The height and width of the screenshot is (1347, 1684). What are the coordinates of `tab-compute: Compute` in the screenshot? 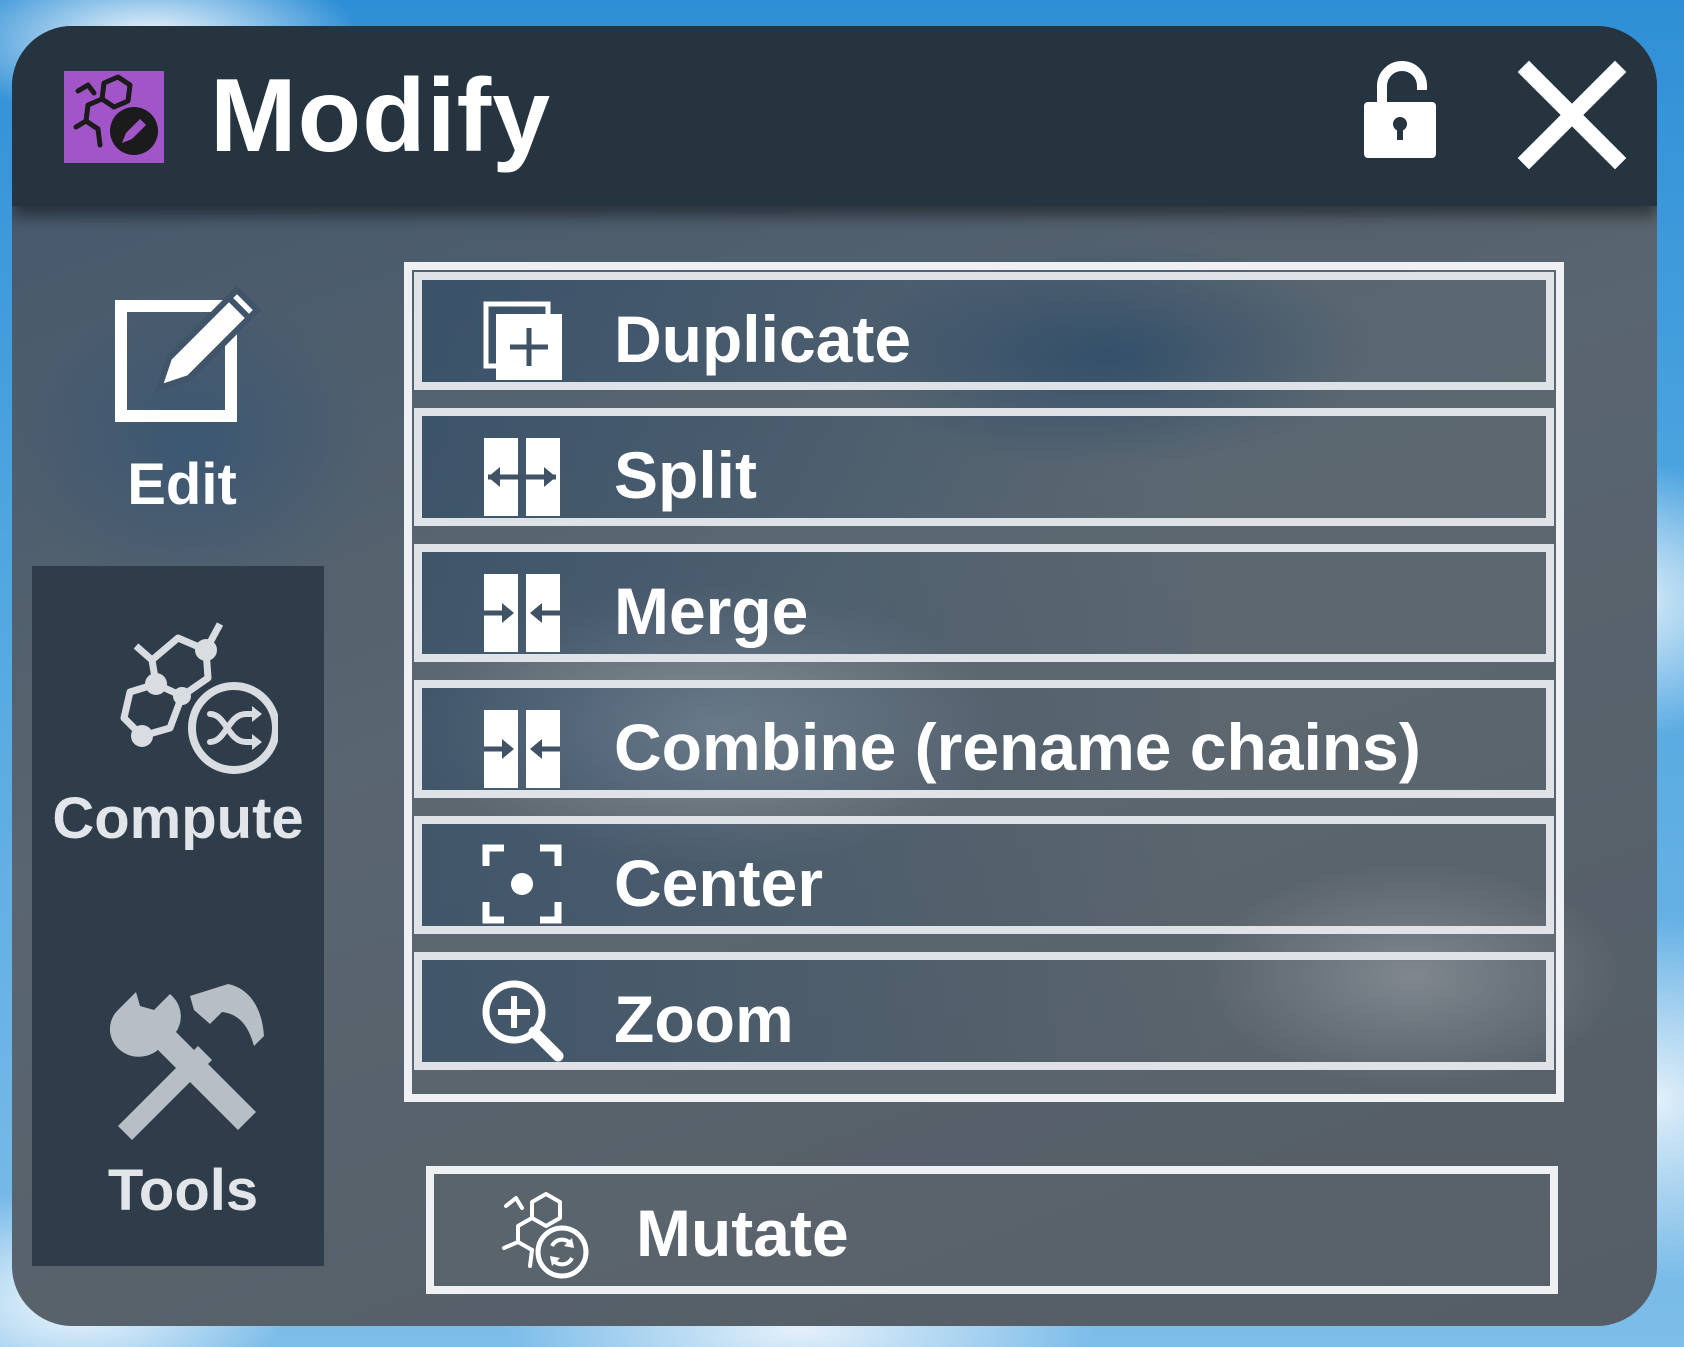 It's located at (178, 729).